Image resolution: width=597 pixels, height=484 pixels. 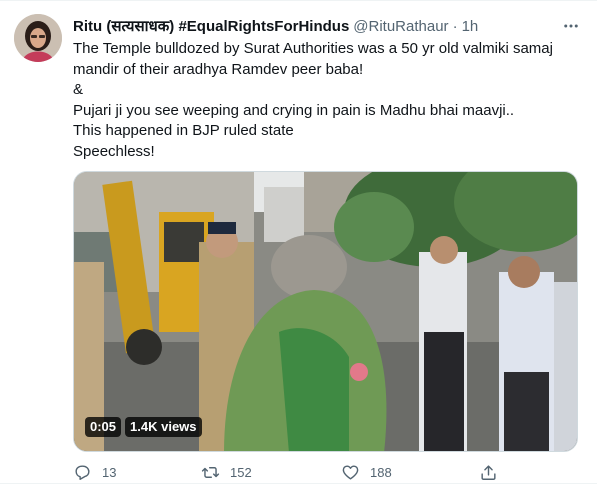 What do you see at coordinates (470, 26) in the screenshot?
I see `tweet-time: 1h` at bounding box center [470, 26].